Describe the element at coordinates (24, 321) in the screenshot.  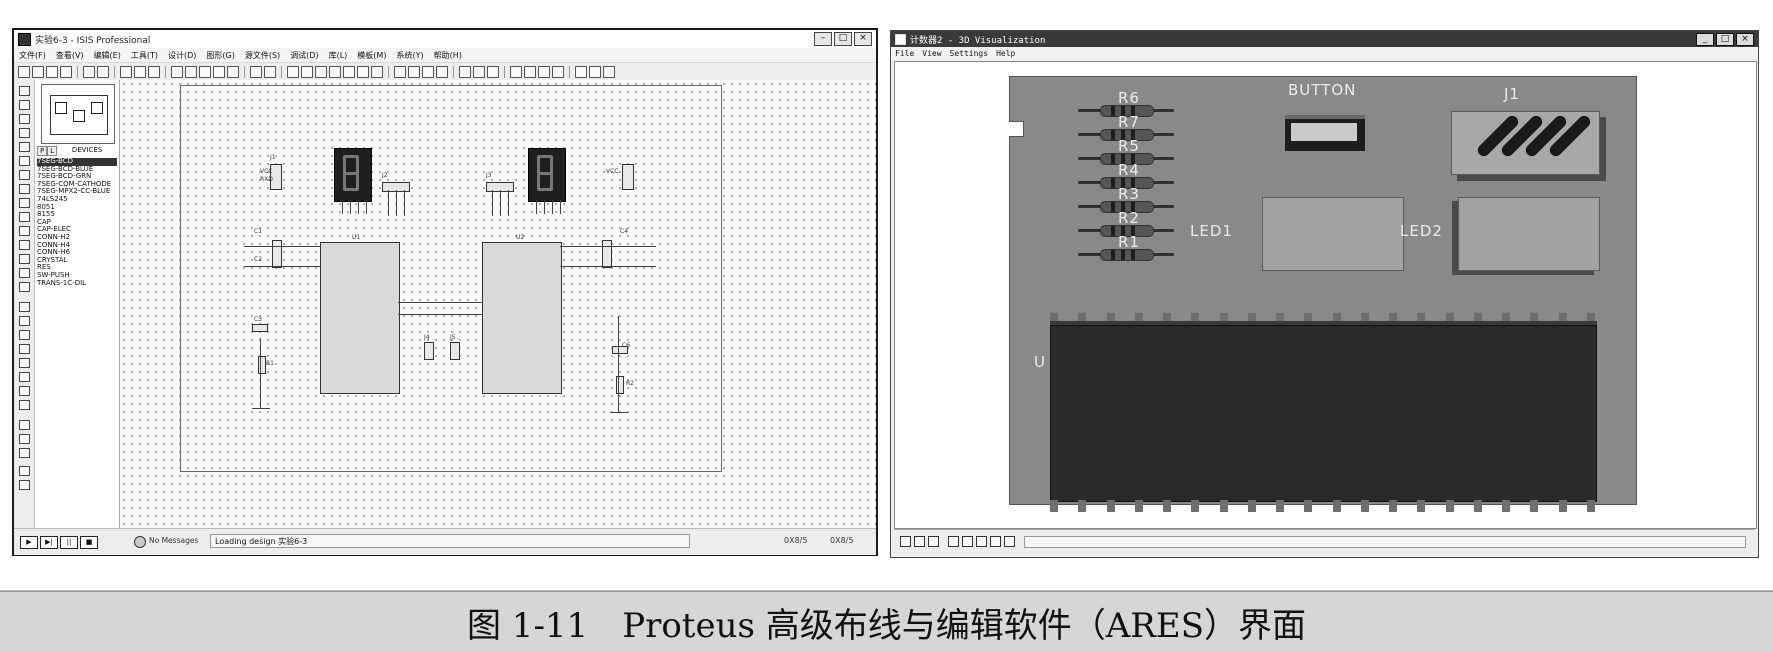
I see `box-icon` at that location.